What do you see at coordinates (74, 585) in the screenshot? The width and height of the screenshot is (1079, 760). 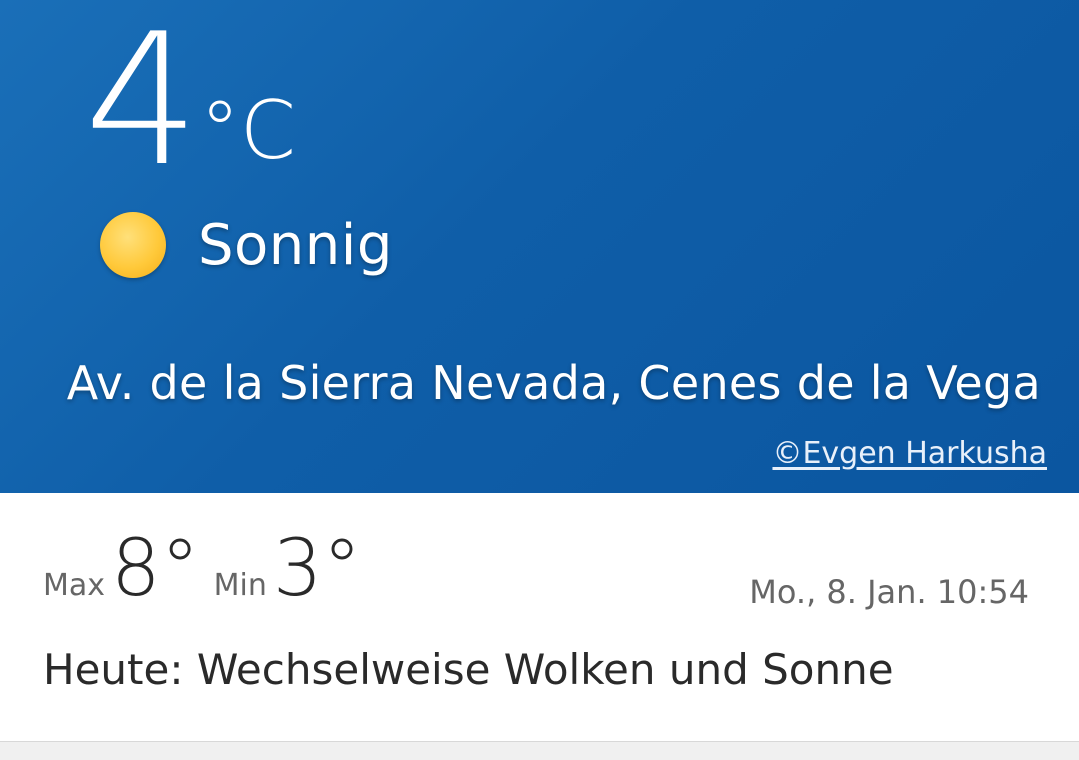 I see `max-label: Max` at bounding box center [74, 585].